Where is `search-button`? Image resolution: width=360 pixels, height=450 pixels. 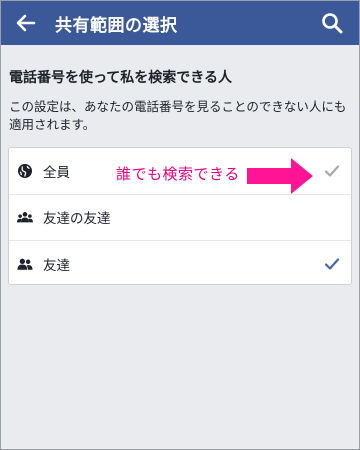 search-button is located at coordinates (332, 23).